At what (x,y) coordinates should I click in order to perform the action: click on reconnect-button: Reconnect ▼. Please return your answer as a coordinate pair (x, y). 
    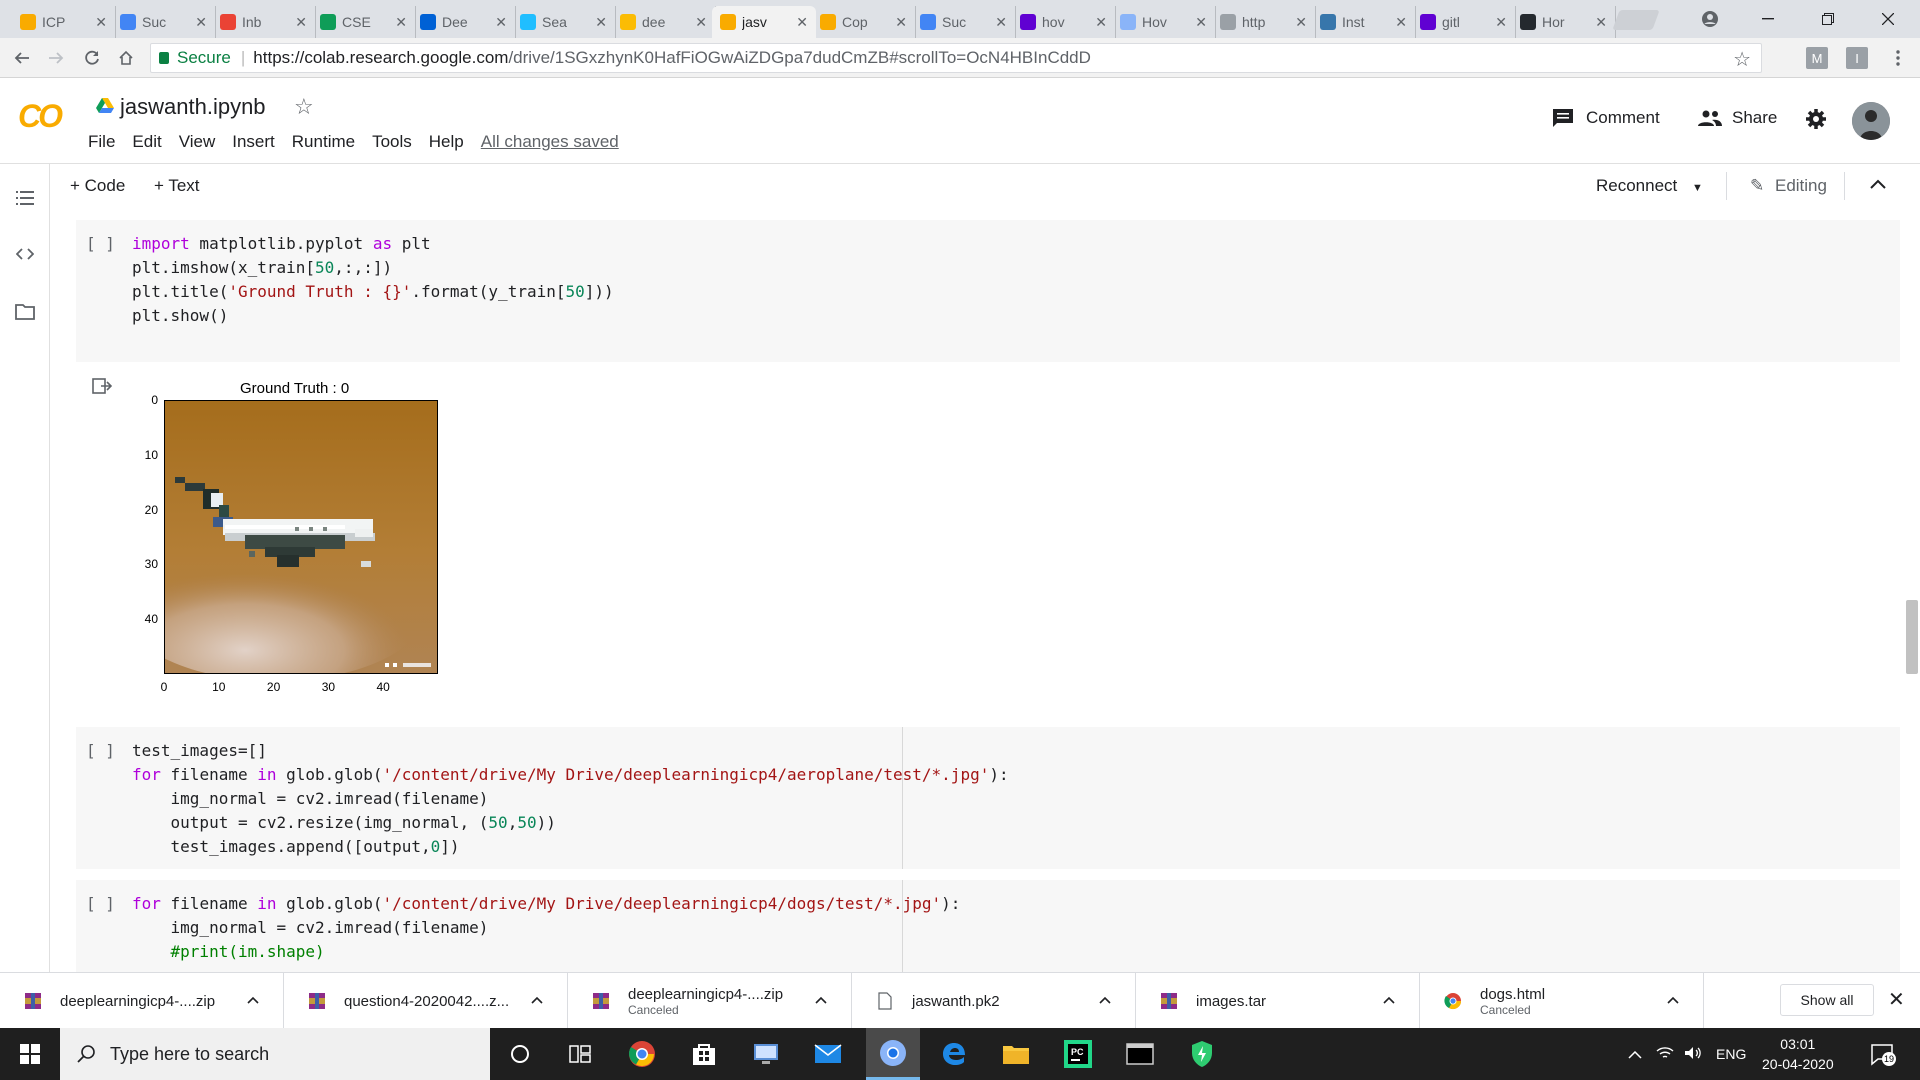
    Looking at the image, I should click on (1649, 186).